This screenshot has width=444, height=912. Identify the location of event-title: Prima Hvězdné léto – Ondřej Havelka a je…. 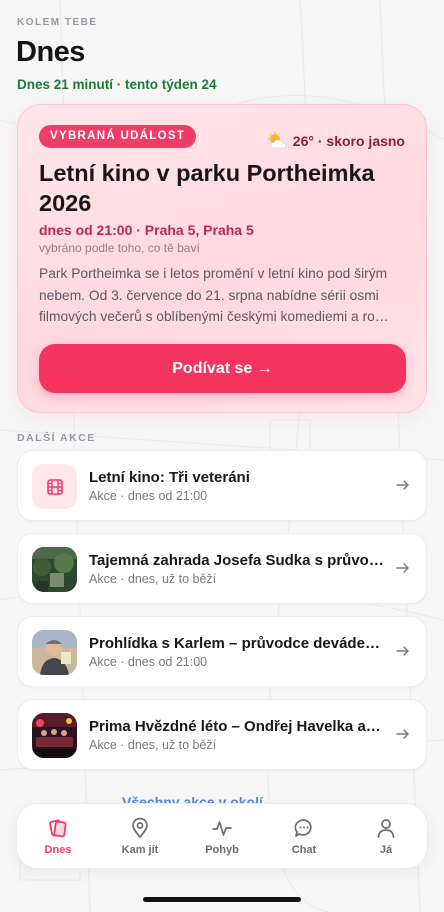
(236, 726).